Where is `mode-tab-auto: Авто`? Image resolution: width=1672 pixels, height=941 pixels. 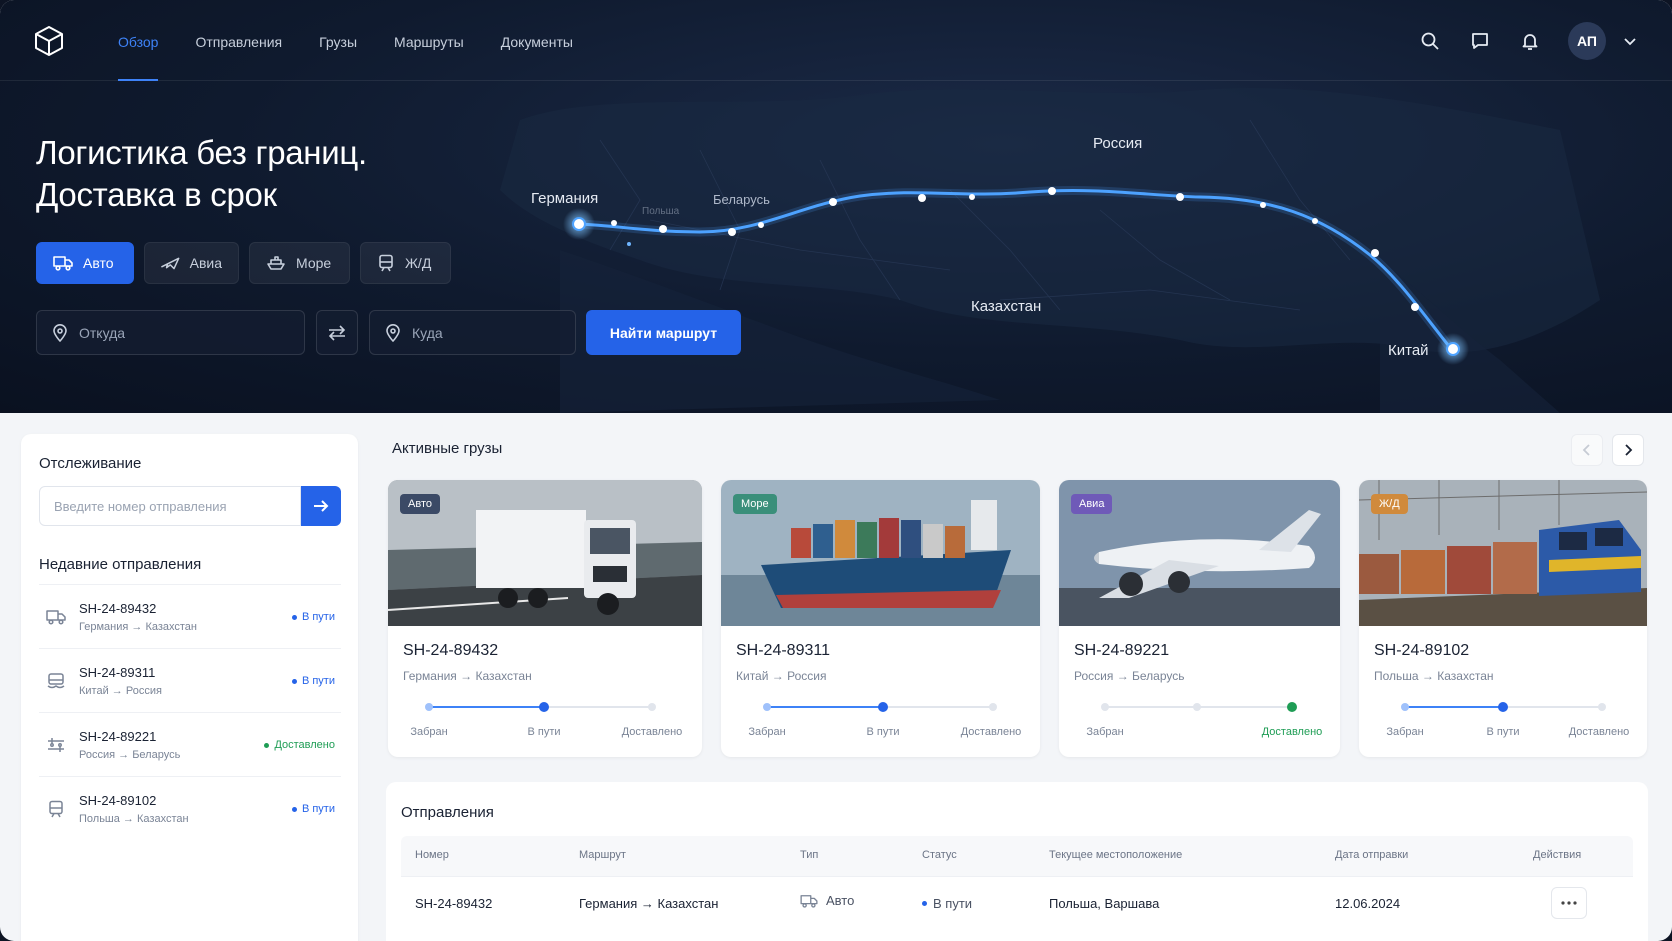 mode-tab-auto: Авто is located at coordinates (85, 263).